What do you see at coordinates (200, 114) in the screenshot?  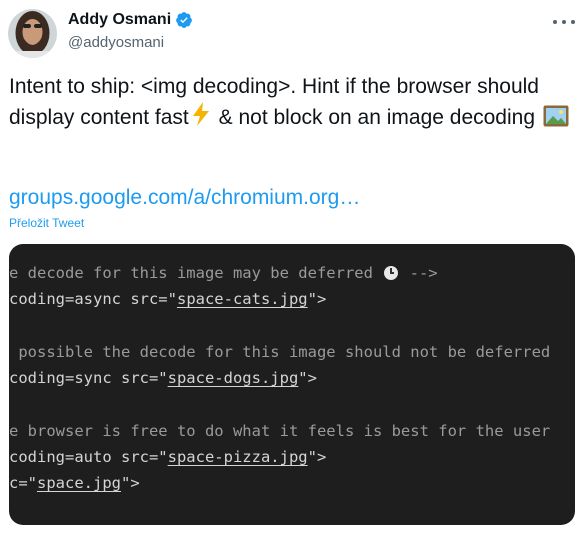 I see `lightning-emoji-icon` at bounding box center [200, 114].